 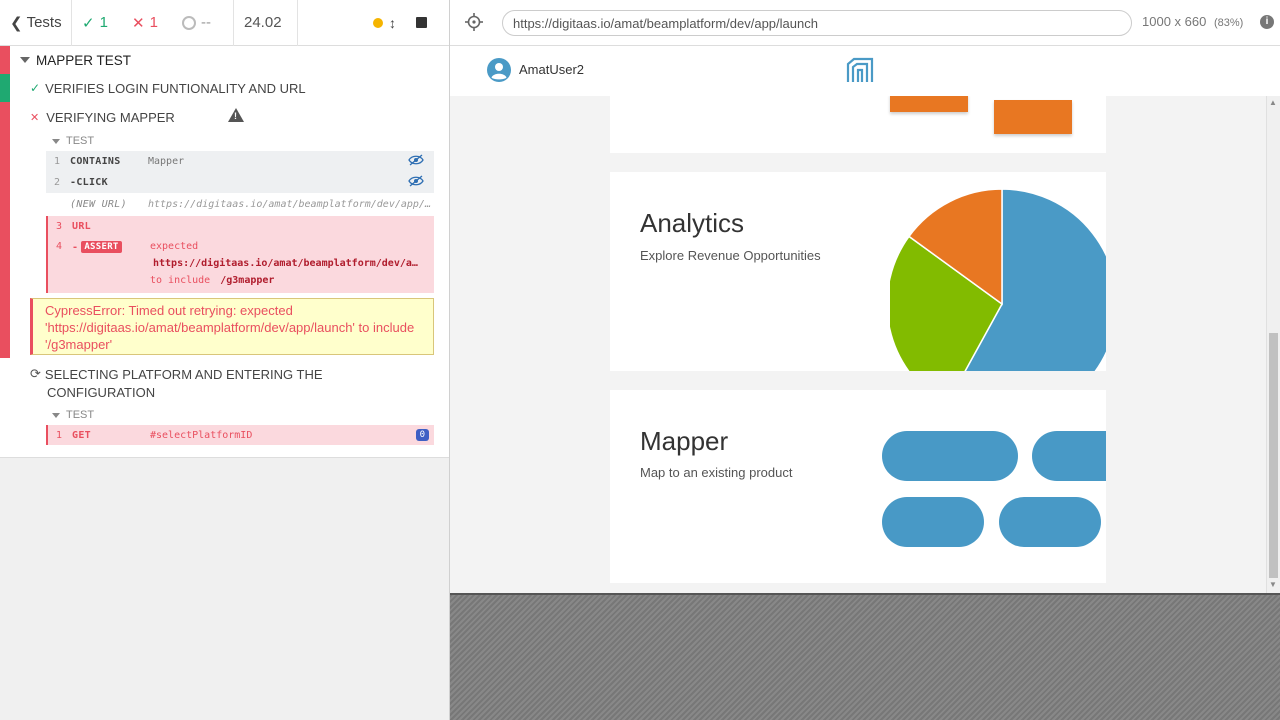 I want to click on logo-icon, so click(x=860, y=72).